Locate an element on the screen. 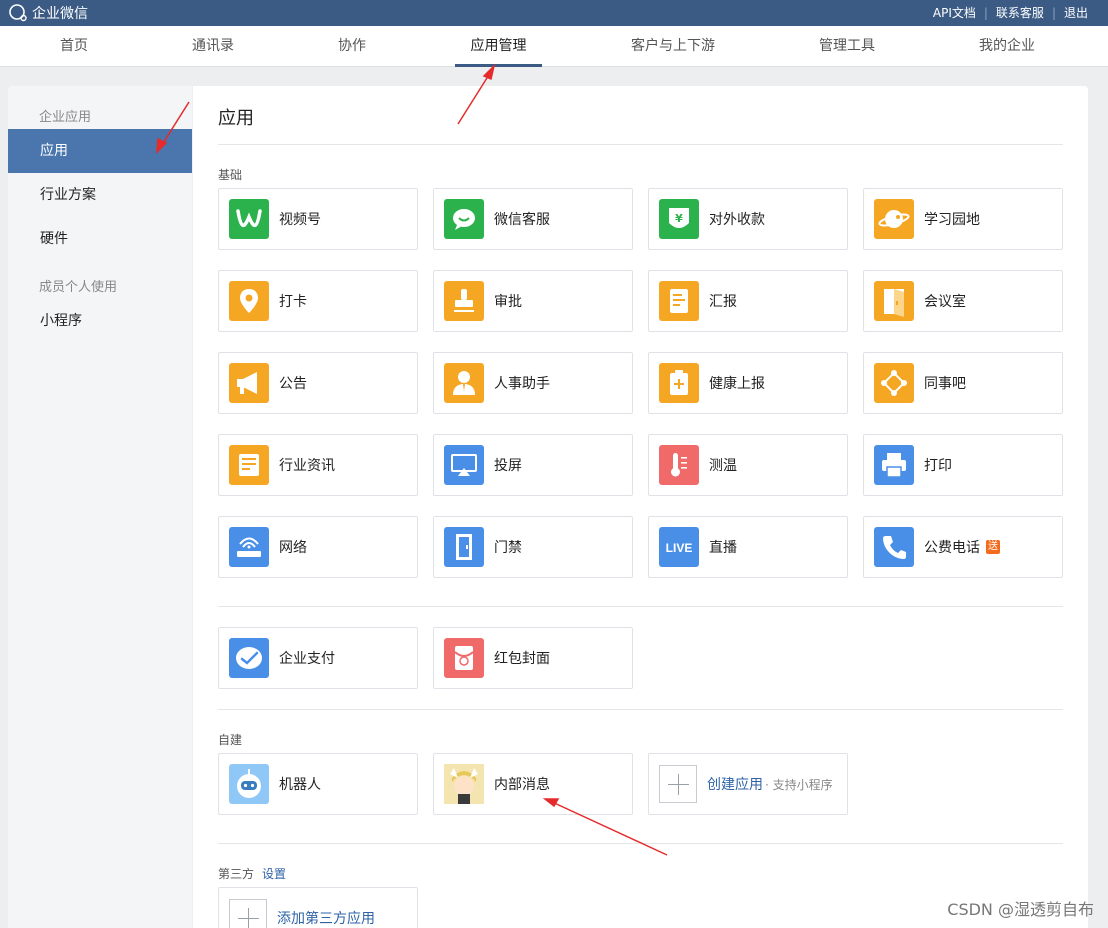  app-card-label: 审批 is located at coordinates (508, 302).